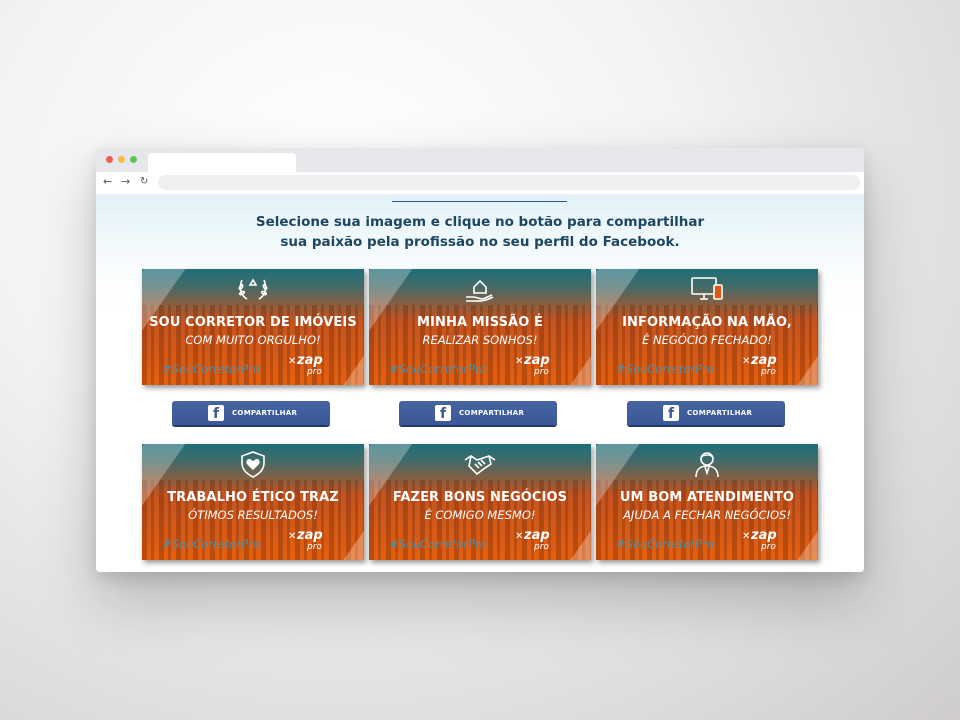  Describe the element at coordinates (480, 465) in the screenshot. I see `handshake-icon` at that location.